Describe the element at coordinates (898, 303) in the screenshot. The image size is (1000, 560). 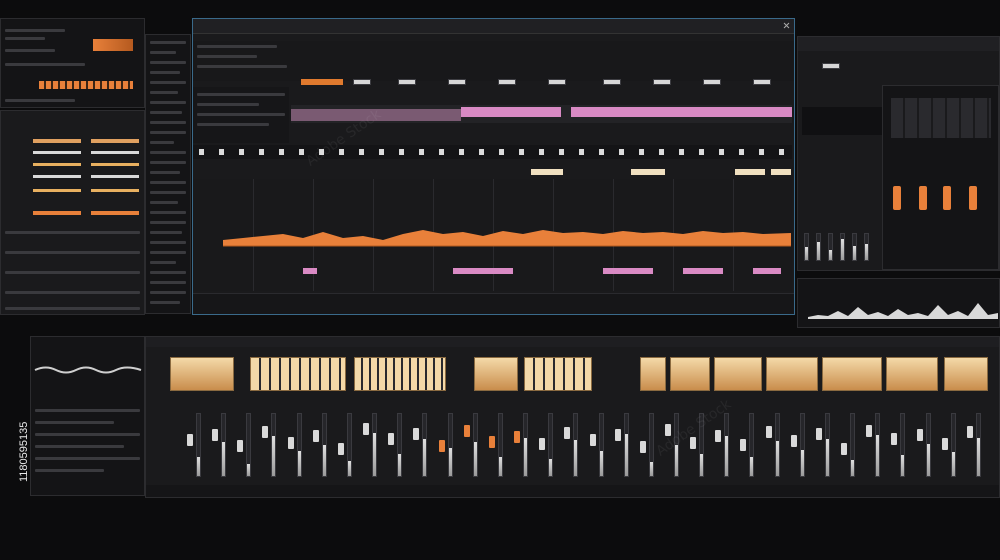
I see `analyzer-panel` at that location.